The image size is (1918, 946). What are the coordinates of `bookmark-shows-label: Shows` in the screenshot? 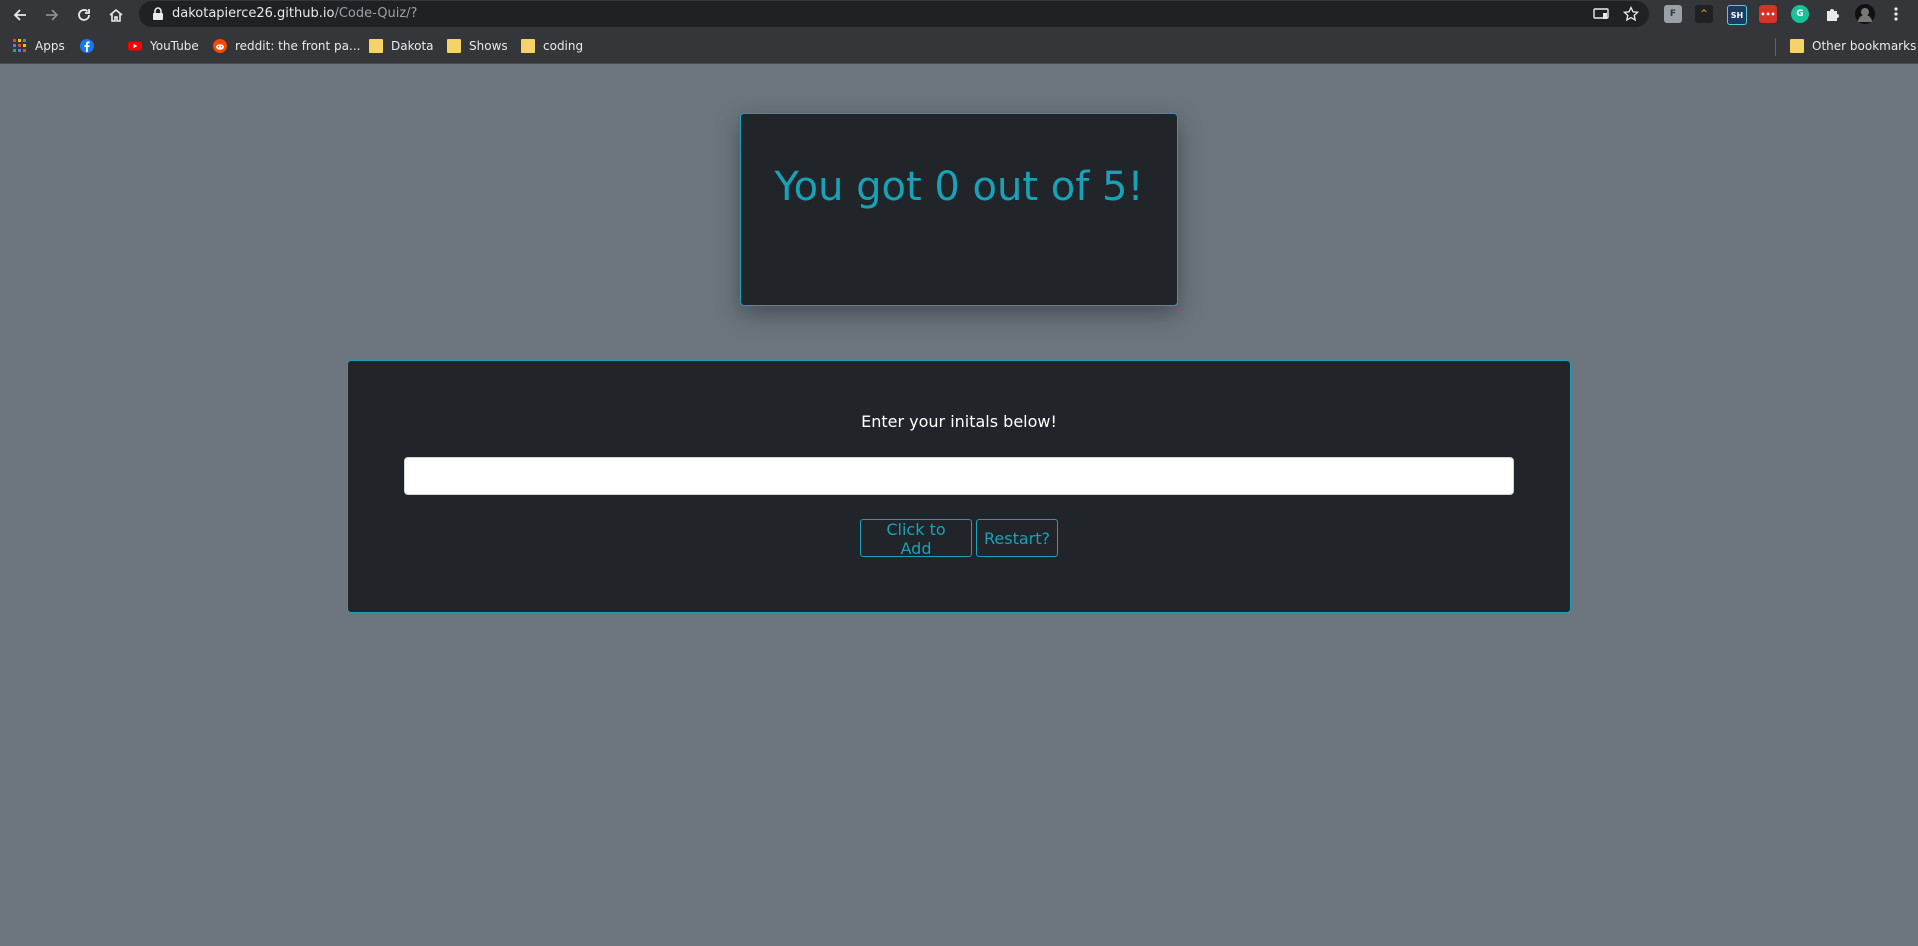 It's located at (488, 46).